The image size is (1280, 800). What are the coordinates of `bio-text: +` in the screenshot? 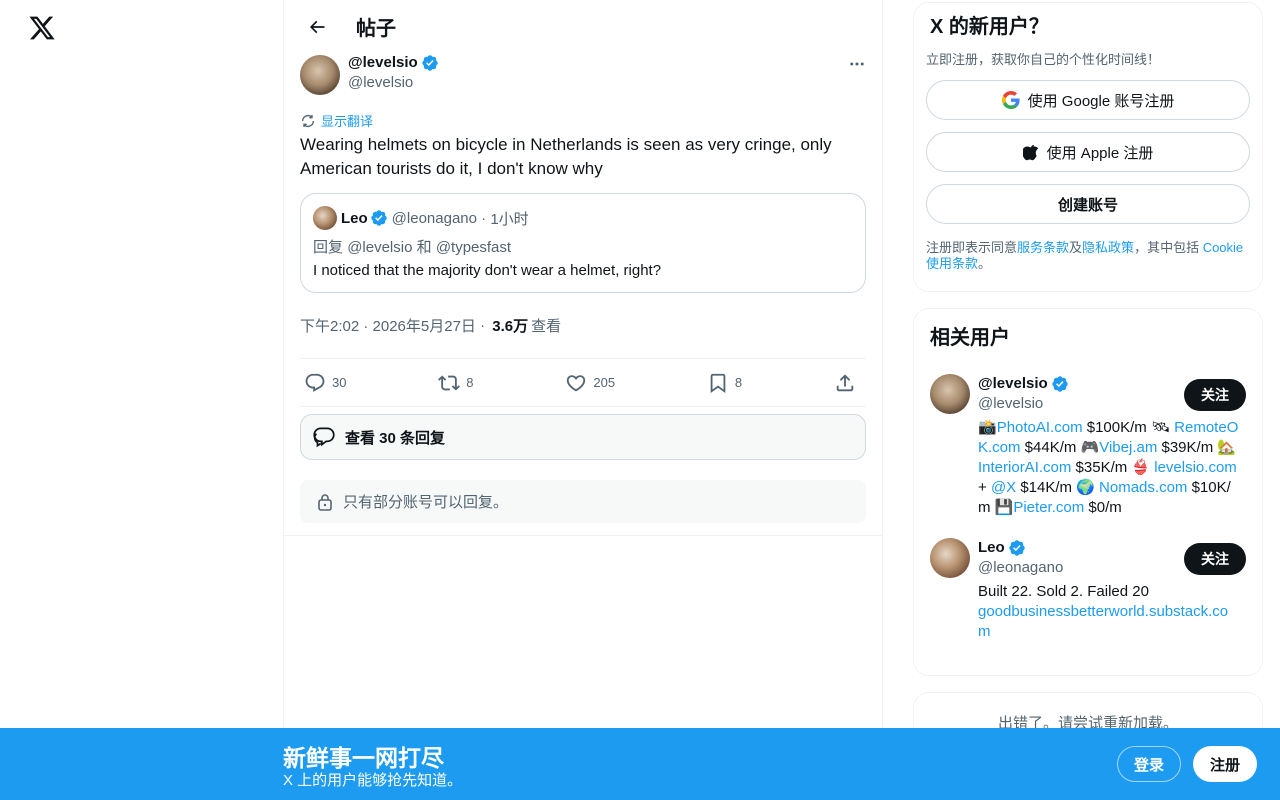 It's located at (984, 487).